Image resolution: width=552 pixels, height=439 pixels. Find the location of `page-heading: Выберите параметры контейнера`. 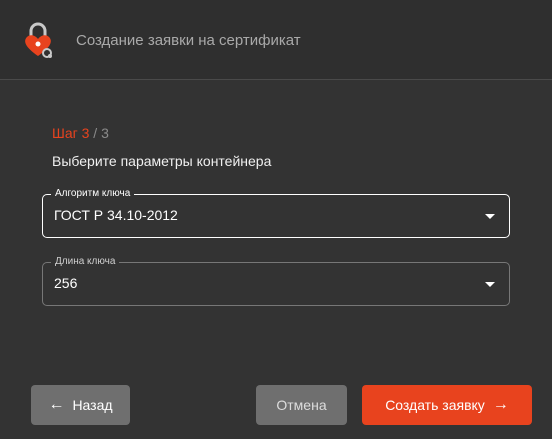

page-heading: Выберите параметры контейнера is located at coordinates (162, 161).